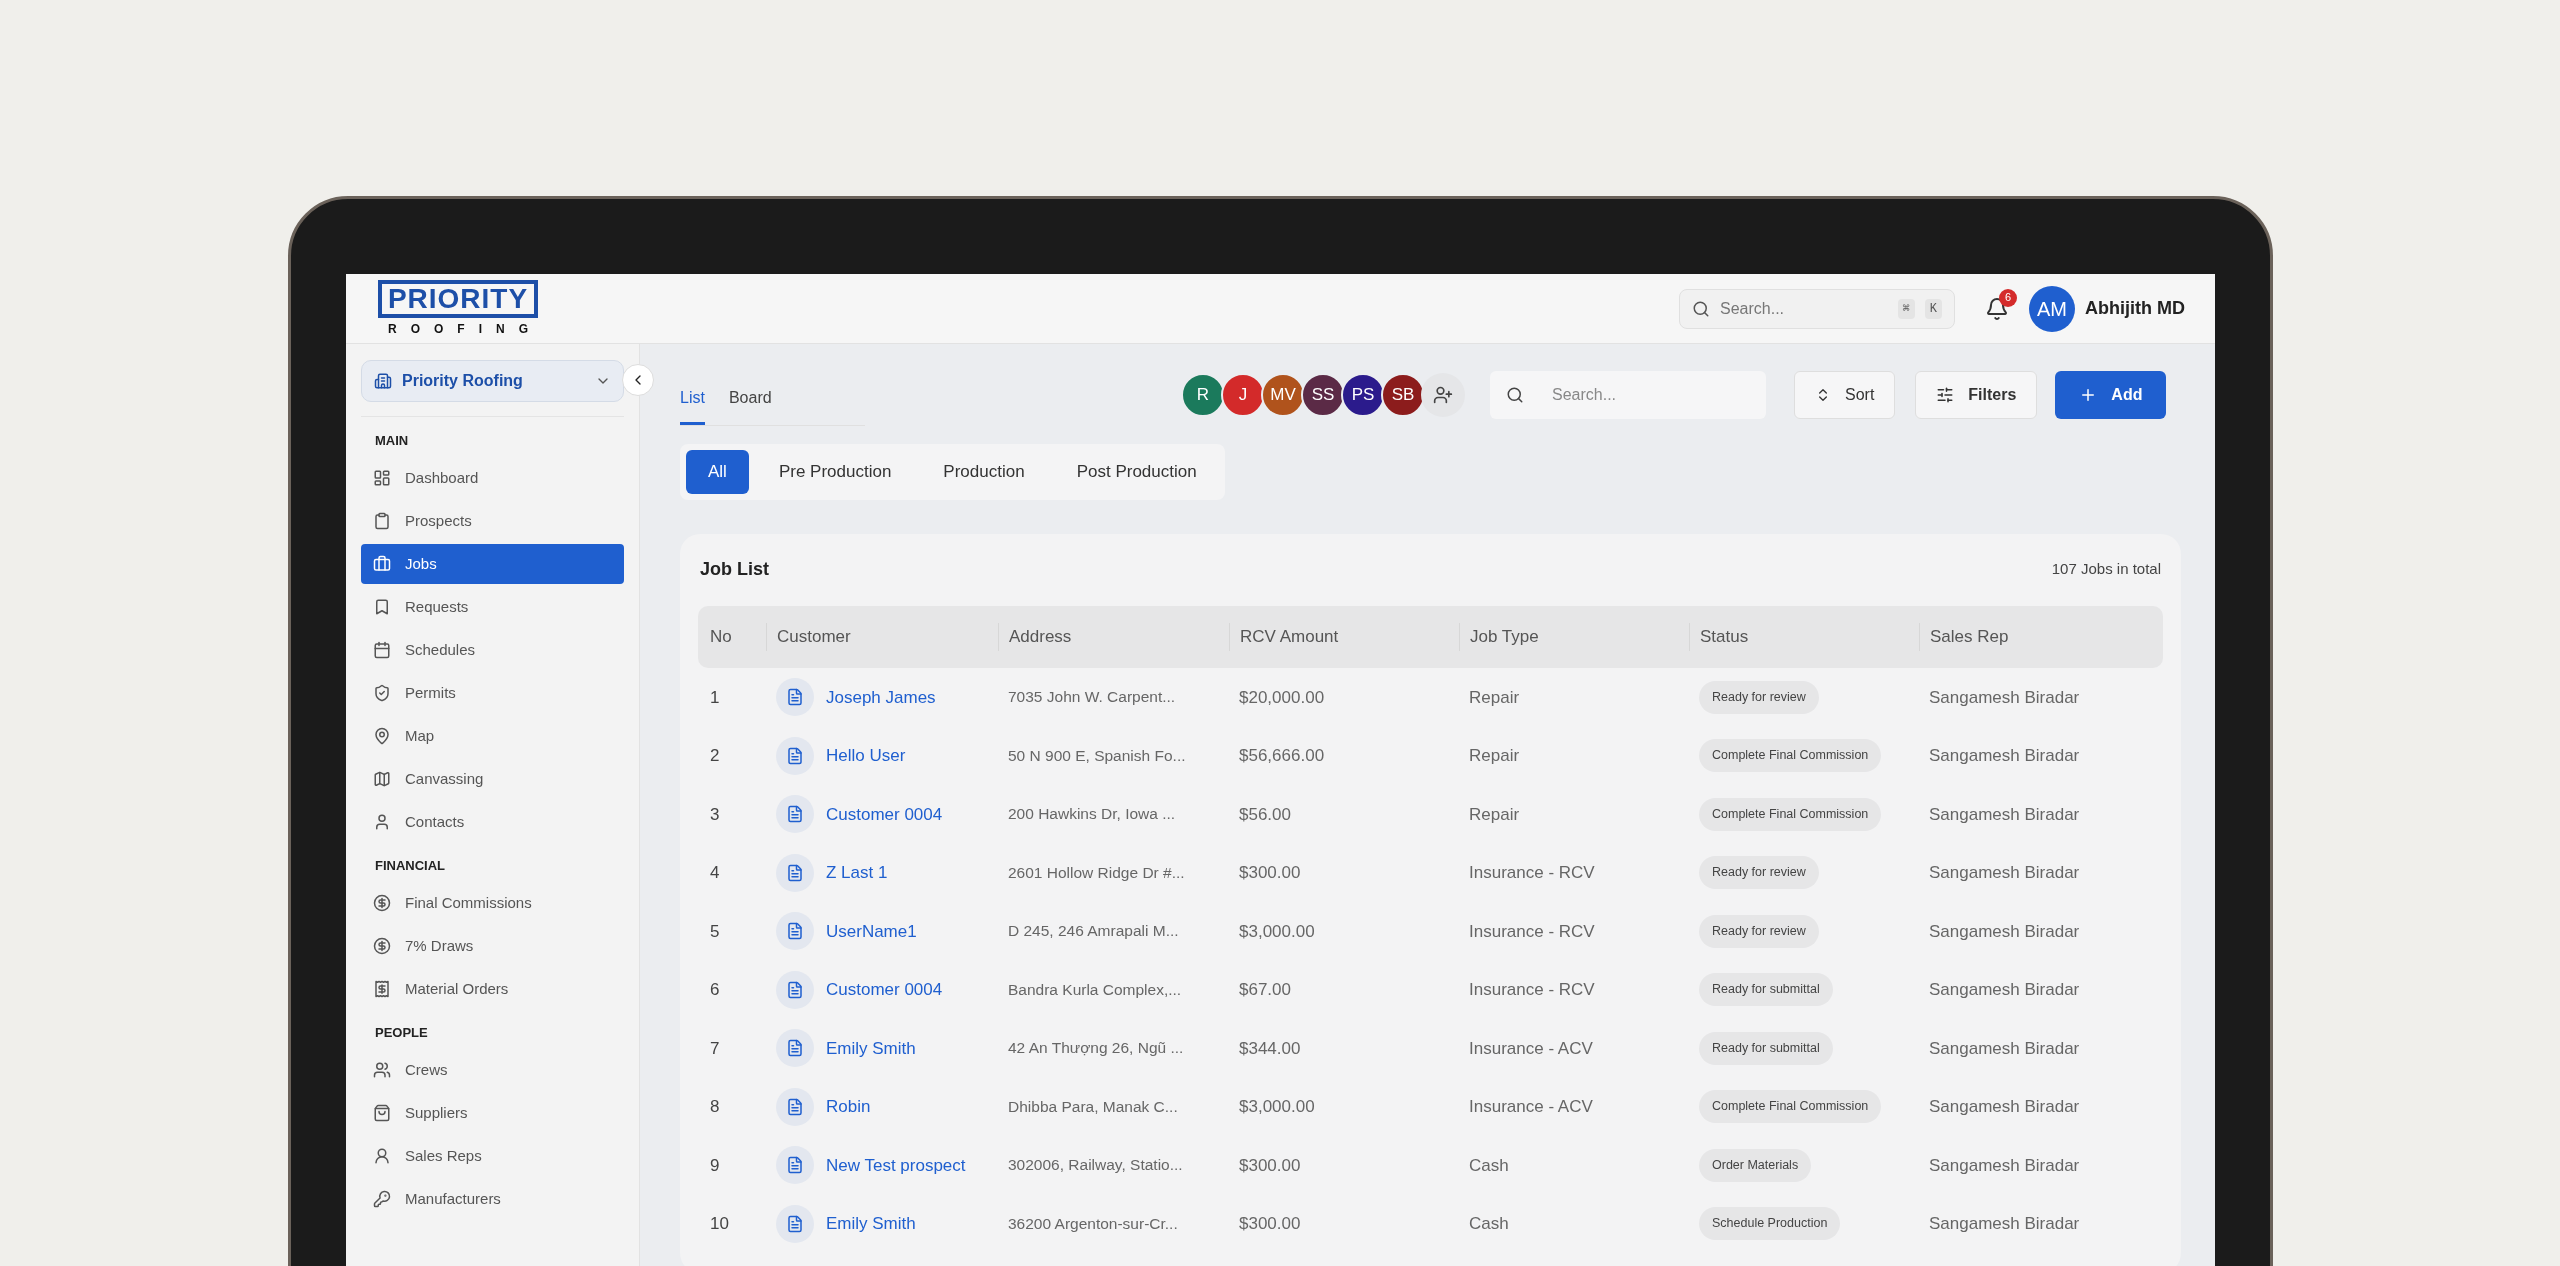 The height and width of the screenshot is (1266, 2560). Describe the element at coordinates (715, 755) in the screenshot. I see `table-cell: 2` at that location.